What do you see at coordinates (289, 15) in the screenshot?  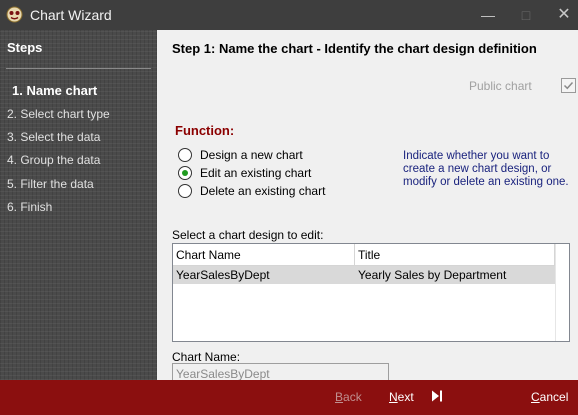 I see `title-bar: Chart Wizard — □ ✕` at bounding box center [289, 15].